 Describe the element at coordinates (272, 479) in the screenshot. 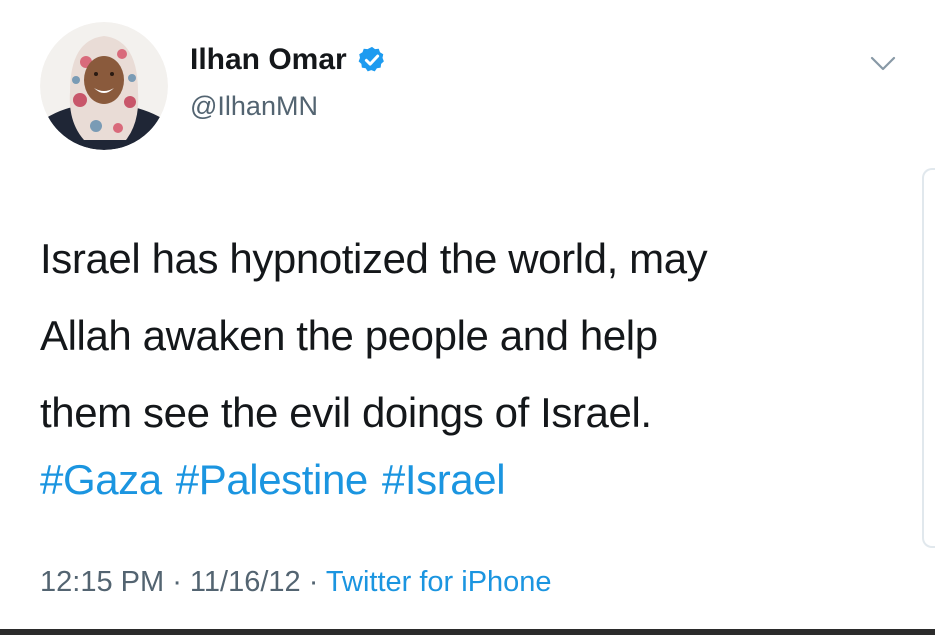

I see `hashtag-link-palestine: #Palestine` at that location.